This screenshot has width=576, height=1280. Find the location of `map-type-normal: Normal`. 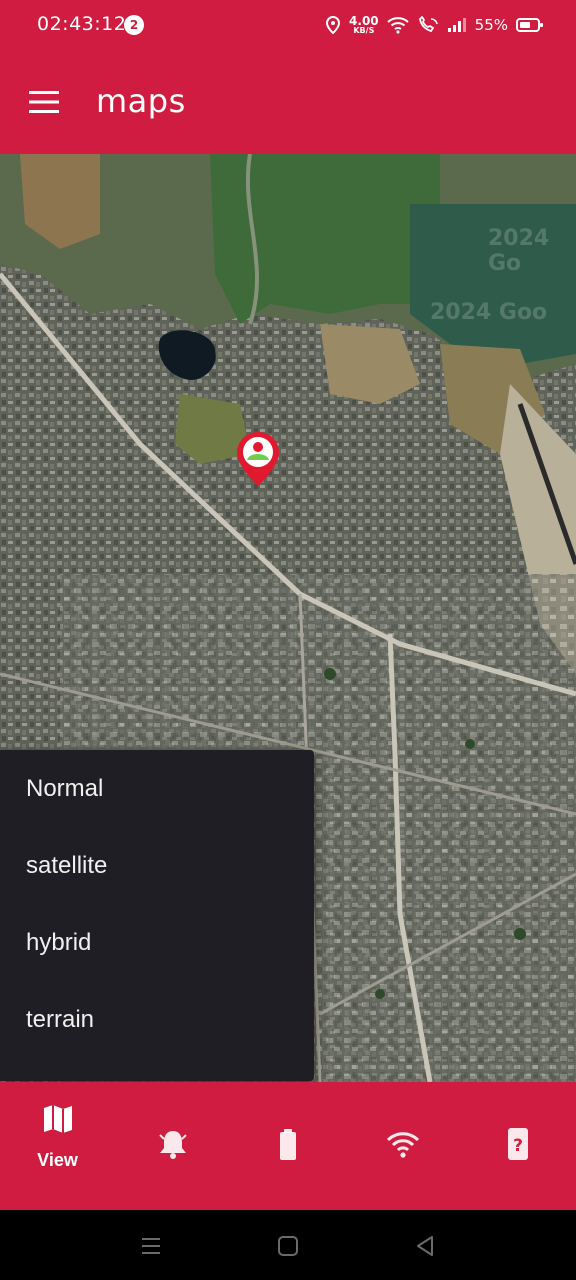

map-type-normal: Normal is located at coordinates (157, 800).